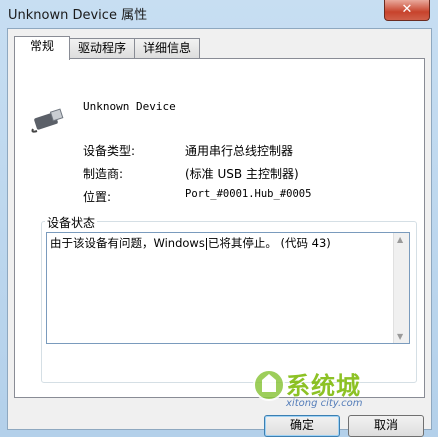 This screenshot has height=437, width=438. What do you see at coordinates (78, 15) in the screenshot?
I see `window-title: Unknown Device 属性` at bounding box center [78, 15].